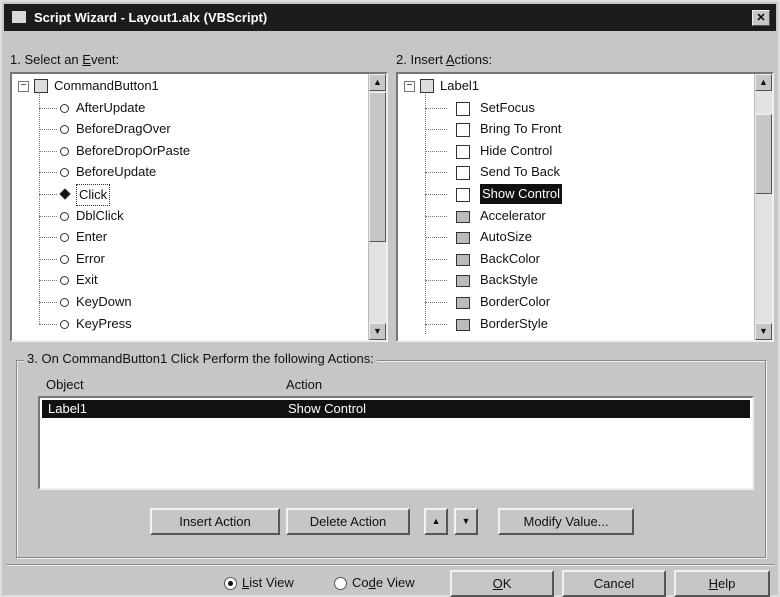 The height and width of the screenshot is (597, 780). Describe the element at coordinates (133, 151) in the screenshot. I see `event-item: BeforeDropOrPaste` at that location.